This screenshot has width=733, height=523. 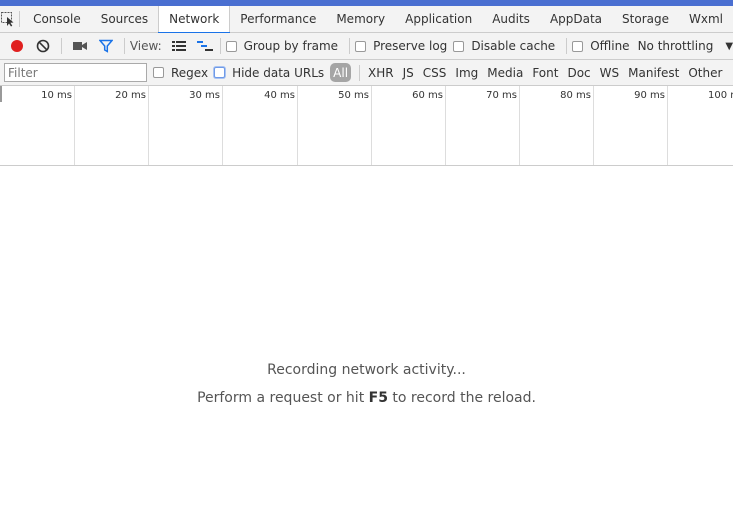 I want to click on tab-appdata: AppData, so click(x=576, y=19).